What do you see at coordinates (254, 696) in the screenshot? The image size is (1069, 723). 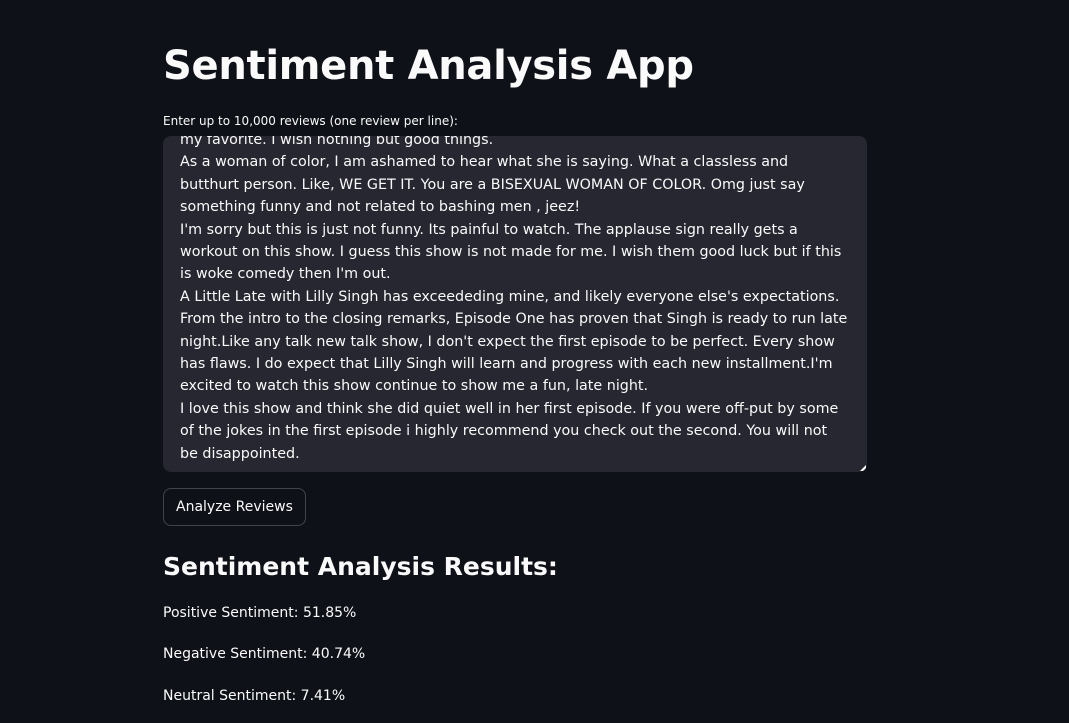 I see `neutral-sentiment-result: Neutral Sentiment: 7.41%` at bounding box center [254, 696].